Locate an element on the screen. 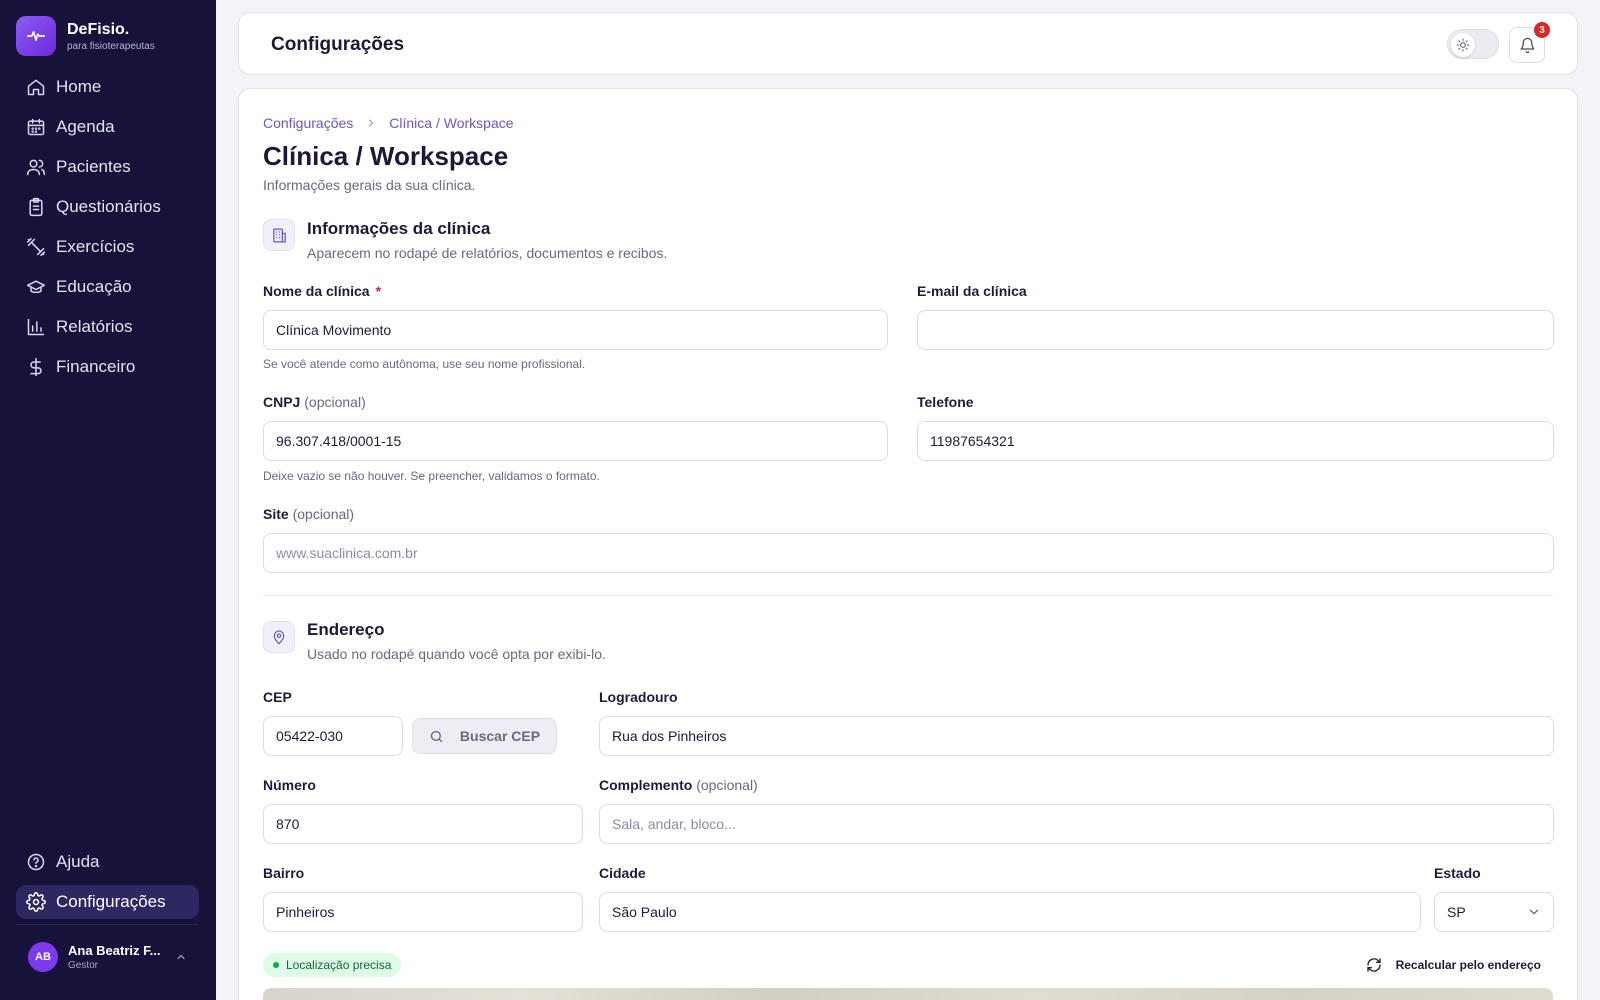 Image resolution: width=1600 pixels, height=1000 pixels. notifications-button: 3 is located at coordinates (1529, 42).